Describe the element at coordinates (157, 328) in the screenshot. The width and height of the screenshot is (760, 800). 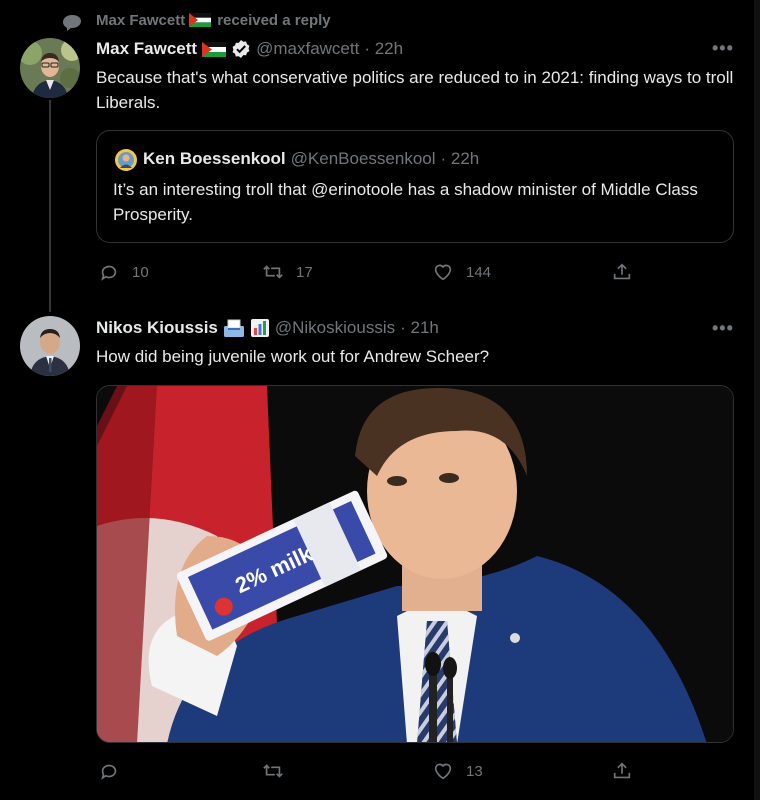
I see `tweet2-author-name: Nikos Kioussis` at that location.